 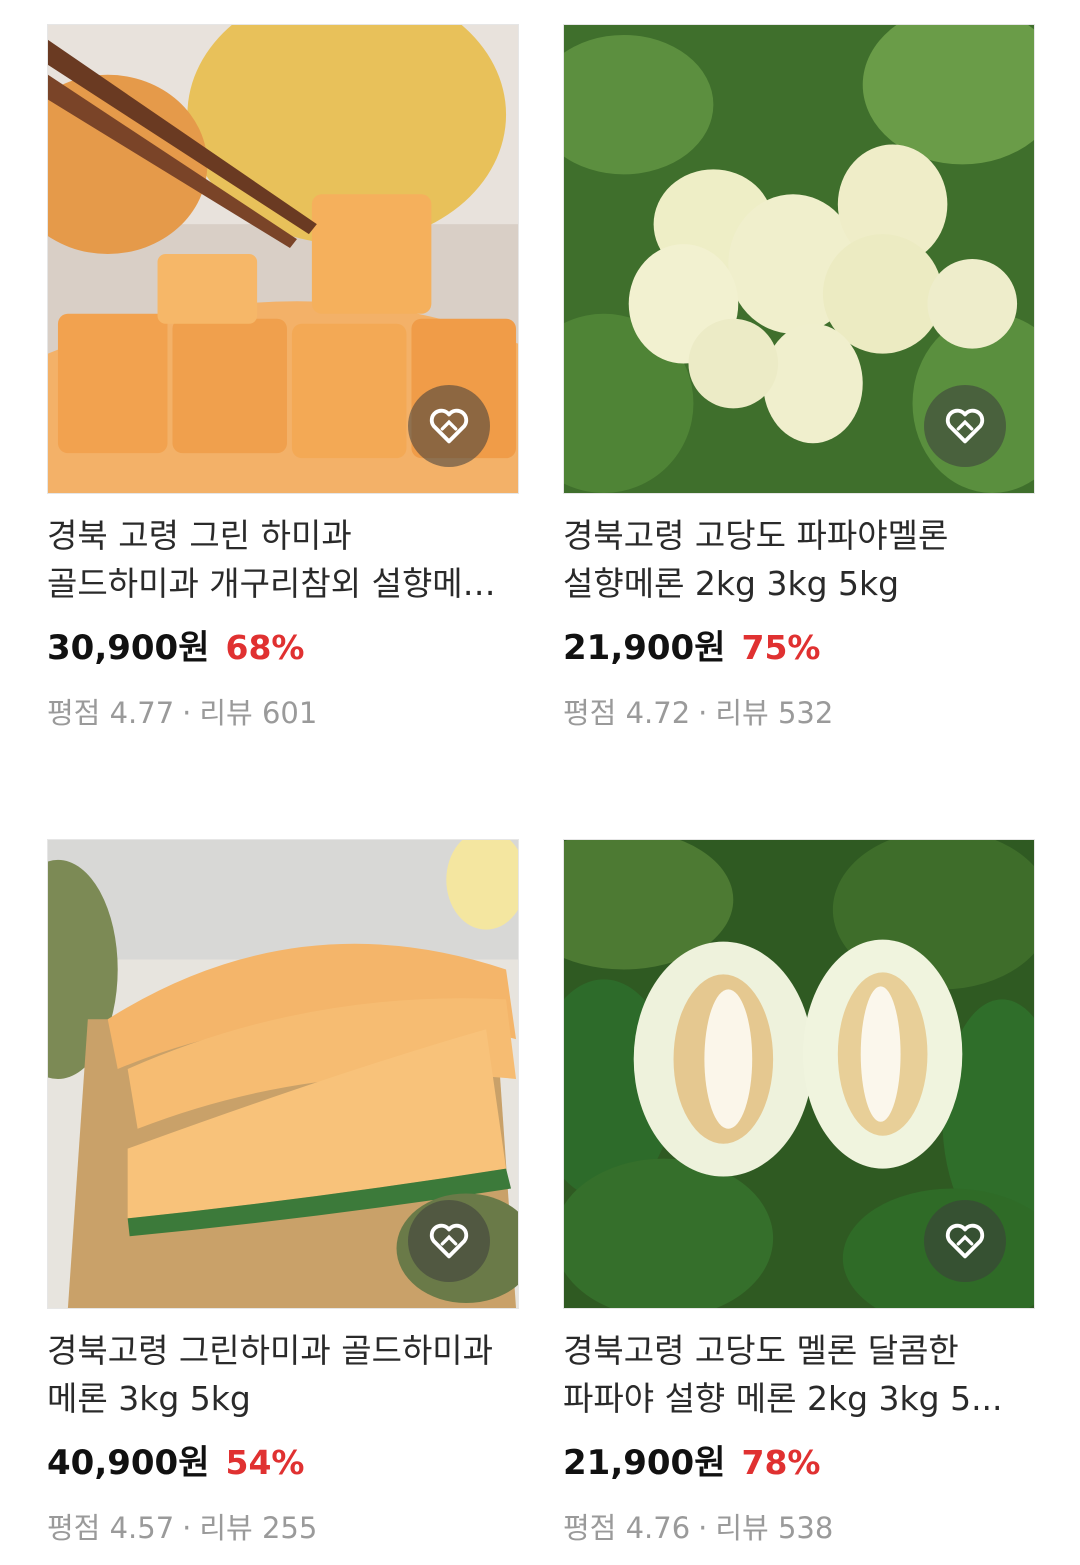 I want to click on rating-label: 평점 4.72, so click(x=627, y=713).